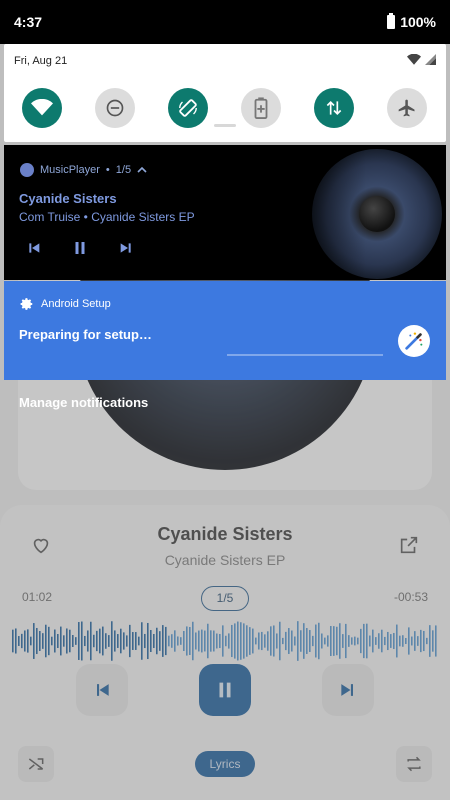  What do you see at coordinates (26, 304) in the screenshot?
I see `gear-icon` at bounding box center [26, 304].